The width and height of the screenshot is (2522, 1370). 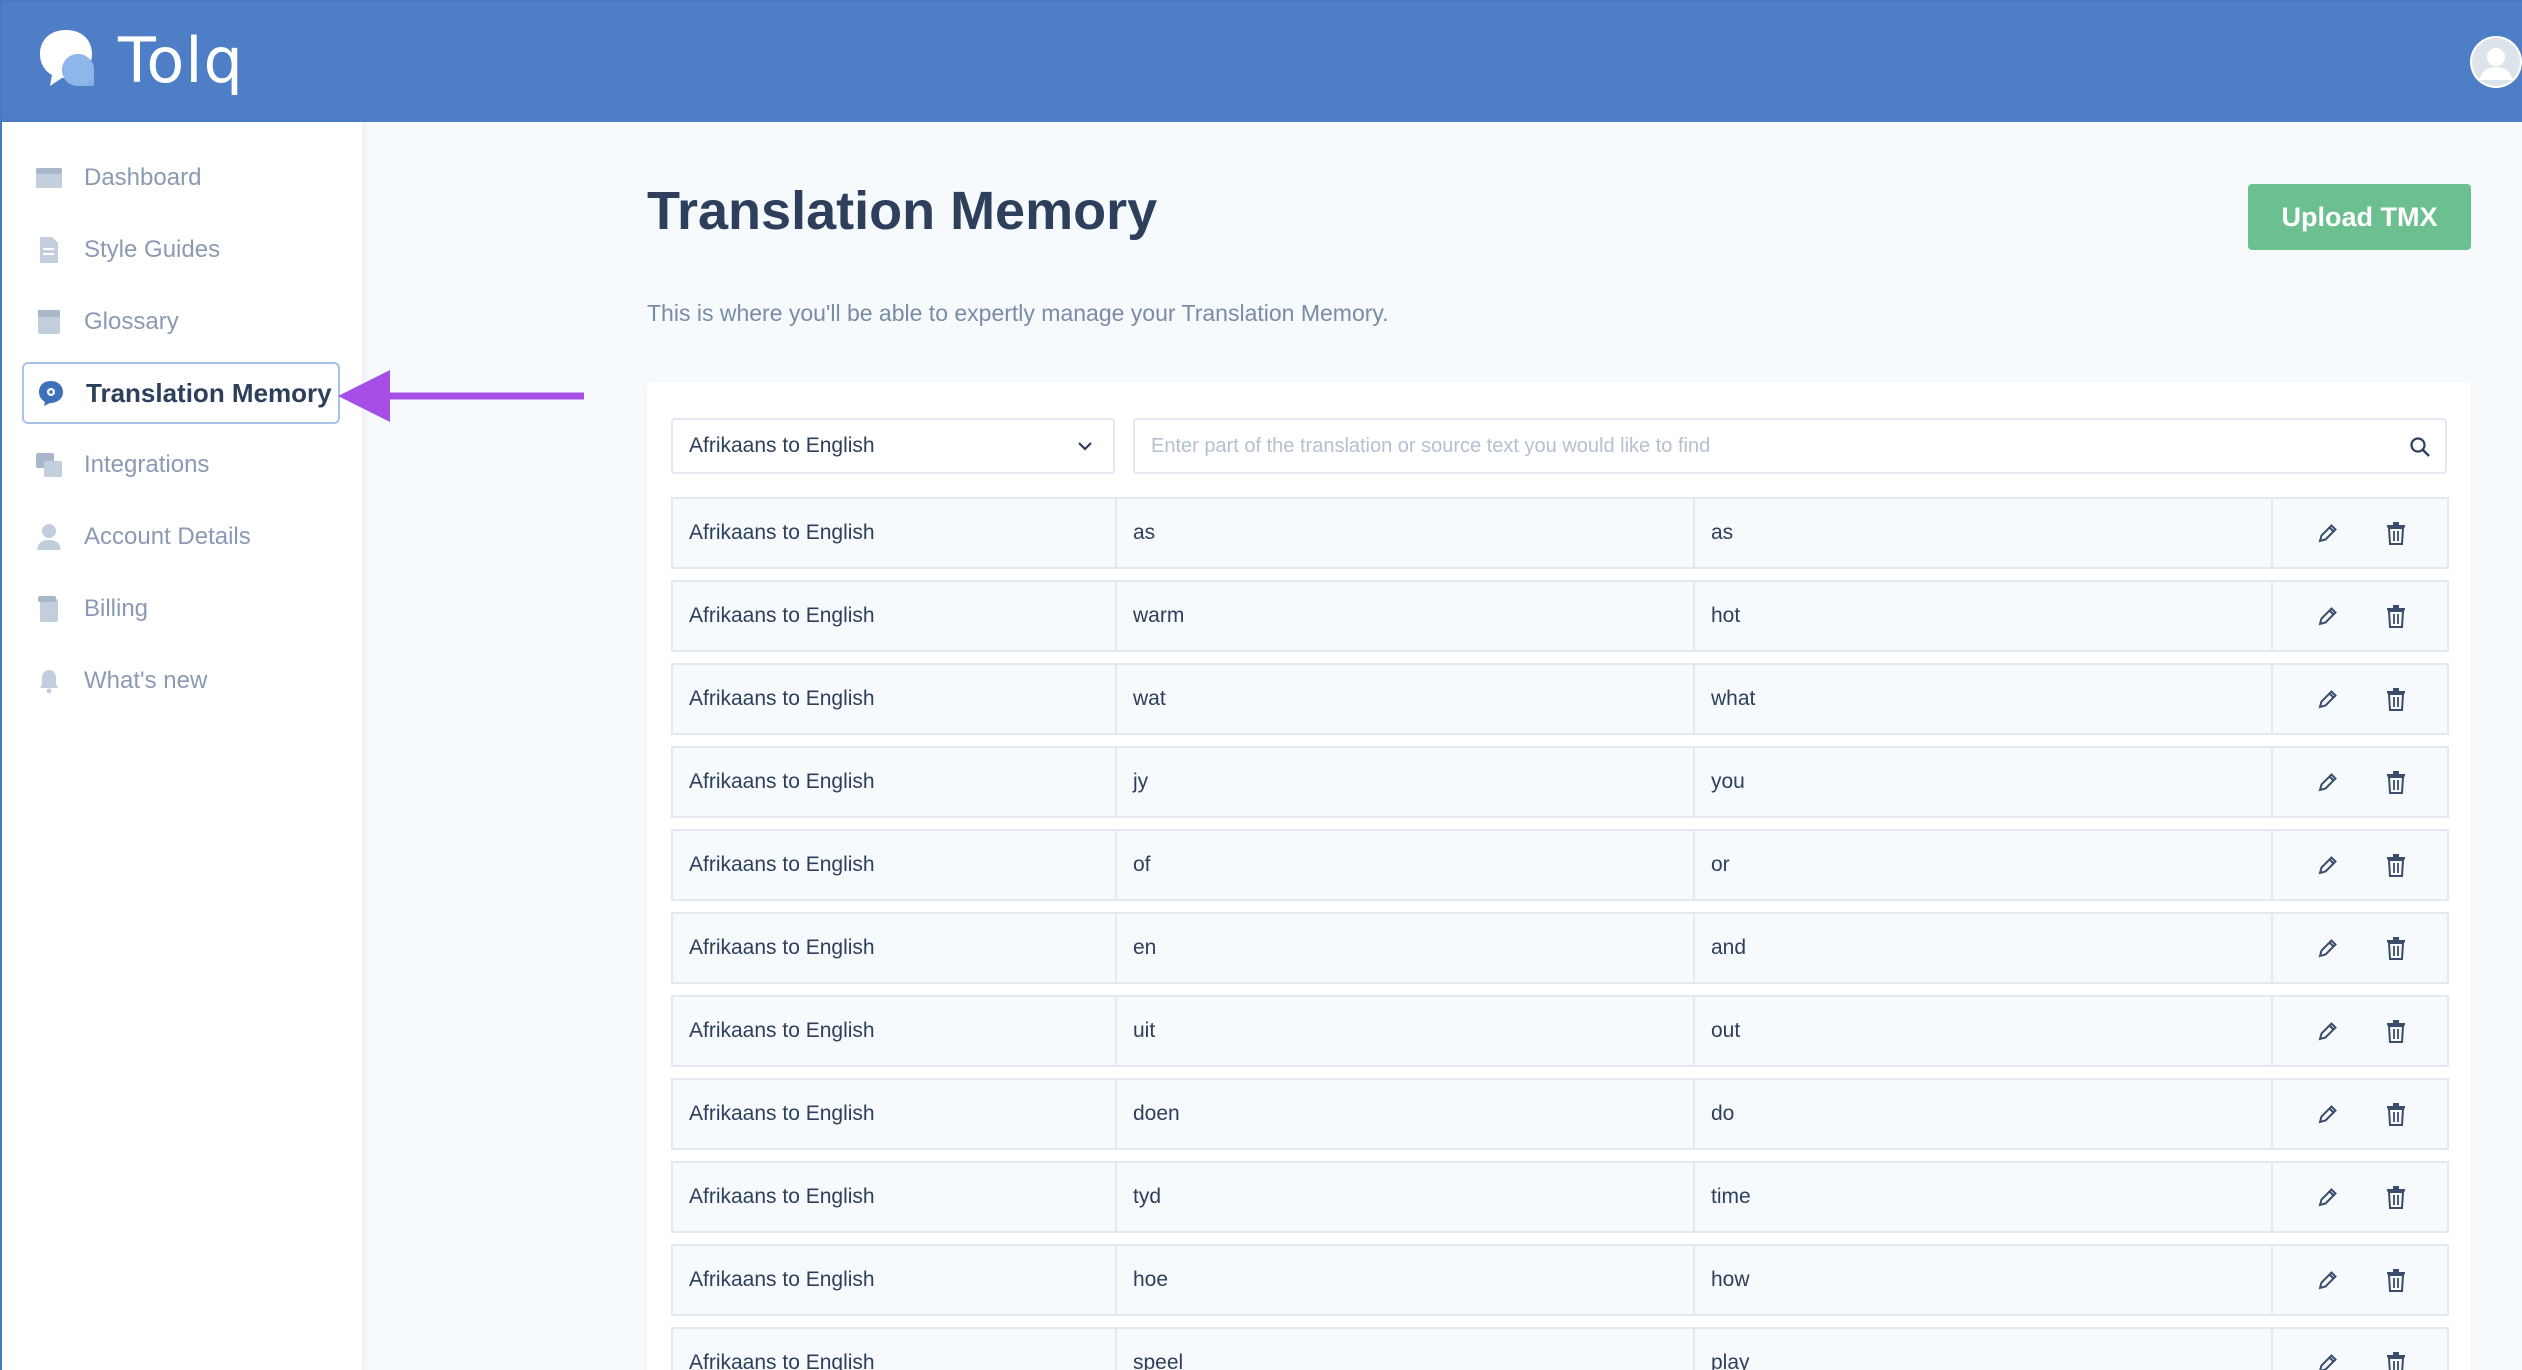 What do you see at coordinates (1983, 699) in the screenshot?
I see `target-text-cell: what` at bounding box center [1983, 699].